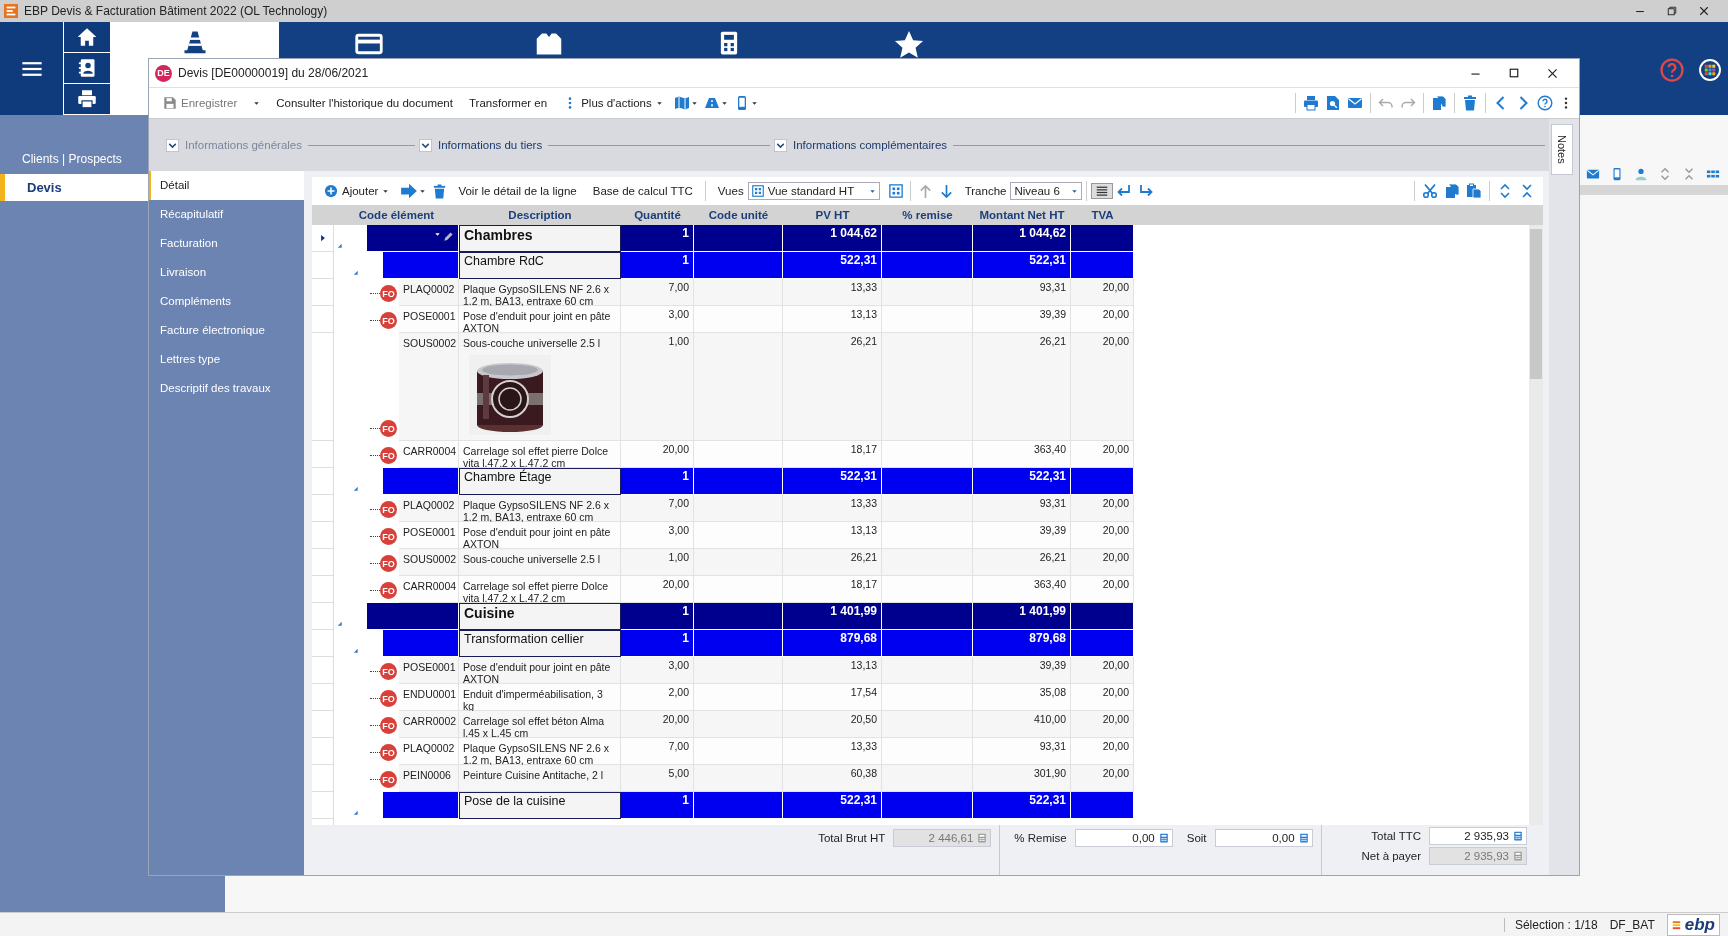  Describe the element at coordinates (396, 215) in the screenshot. I see `column-header: Code élément` at that location.